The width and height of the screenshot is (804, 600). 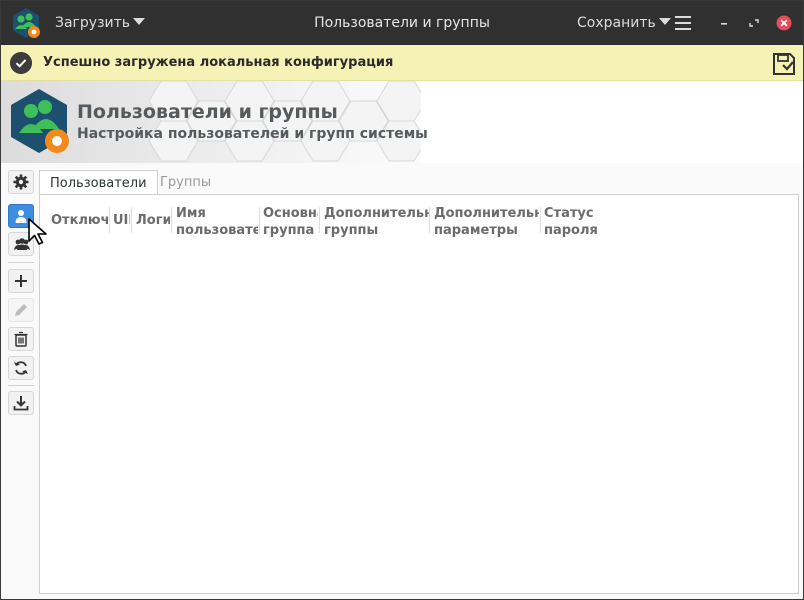 What do you see at coordinates (153, 220) in the screenshot?
I see `column-header-login: Логин` at bounding box center [153, 220].